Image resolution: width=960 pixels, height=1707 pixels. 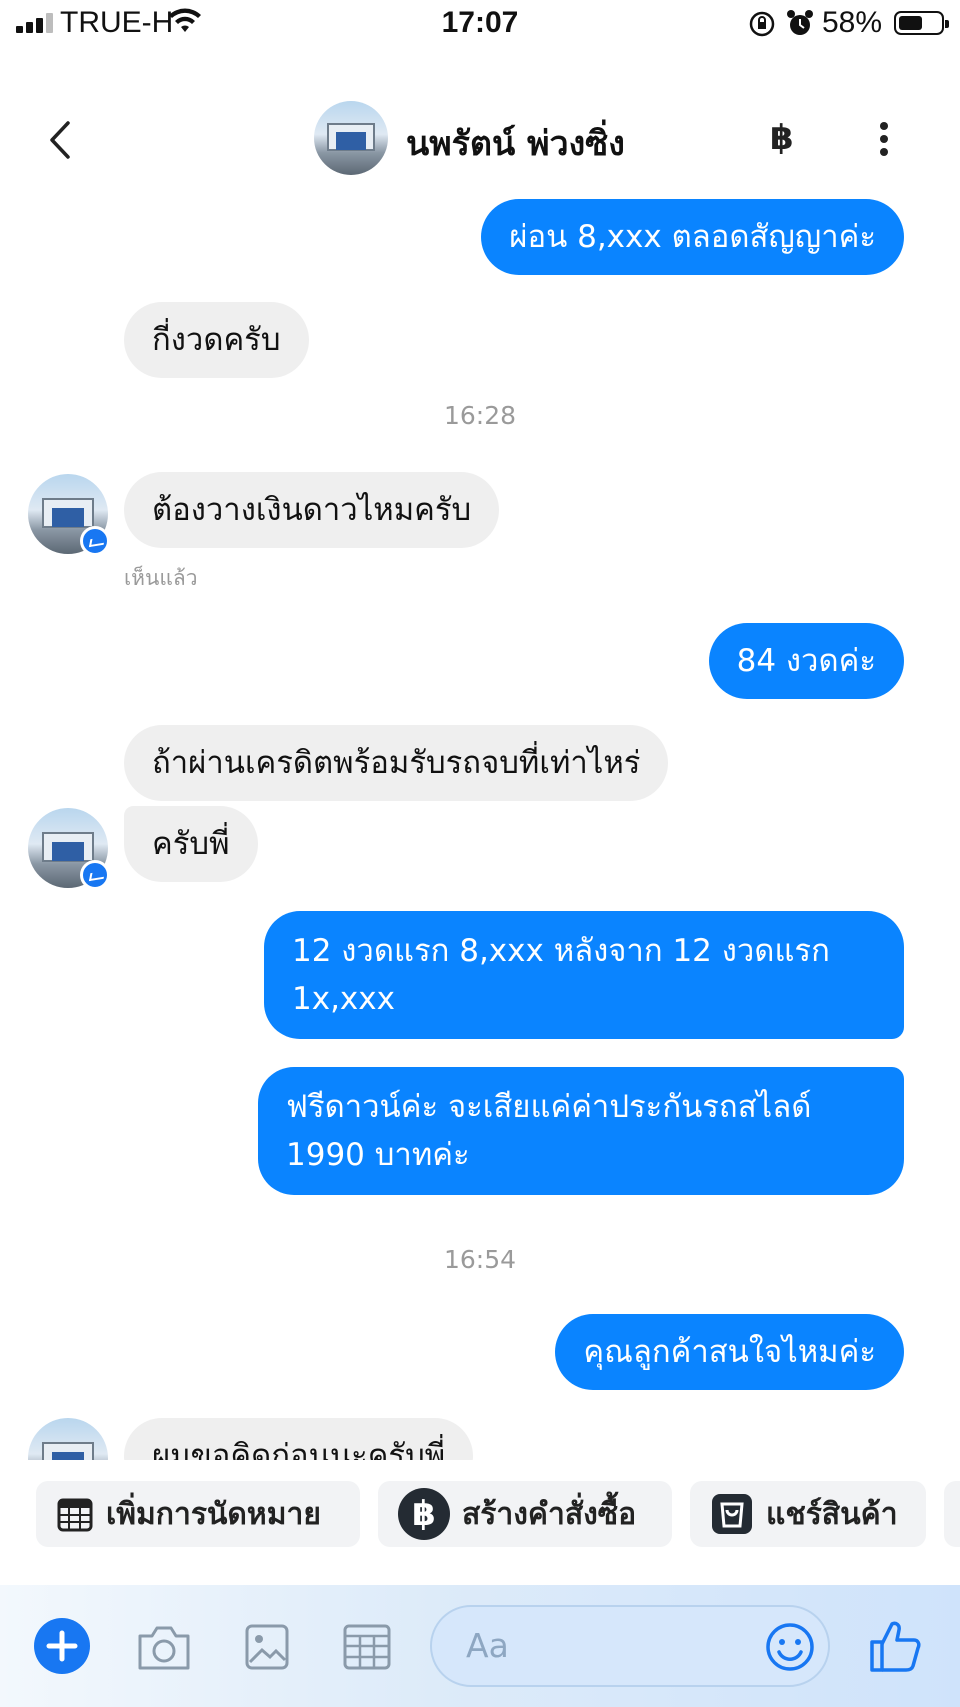 What do you see at coordinates (952, 1514) in the screenshot?
I see `next-chip-edge` at bounding box center [952, 1514].